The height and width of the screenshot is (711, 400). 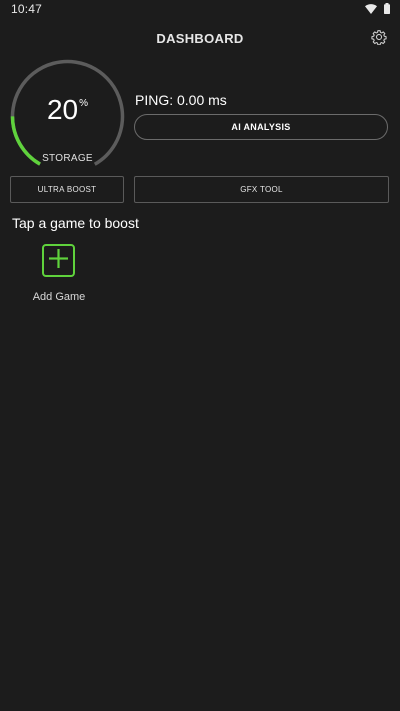 What do you see at coordinates (75, 223) in the screenshot?
I see `games-section-title: Tap a game to boost` at bounding box center [75, 223].